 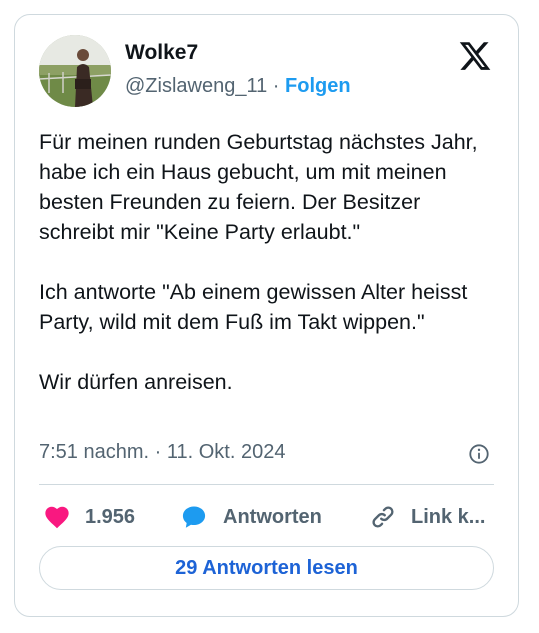 I want to click on divider, so click(x=266, y=484).